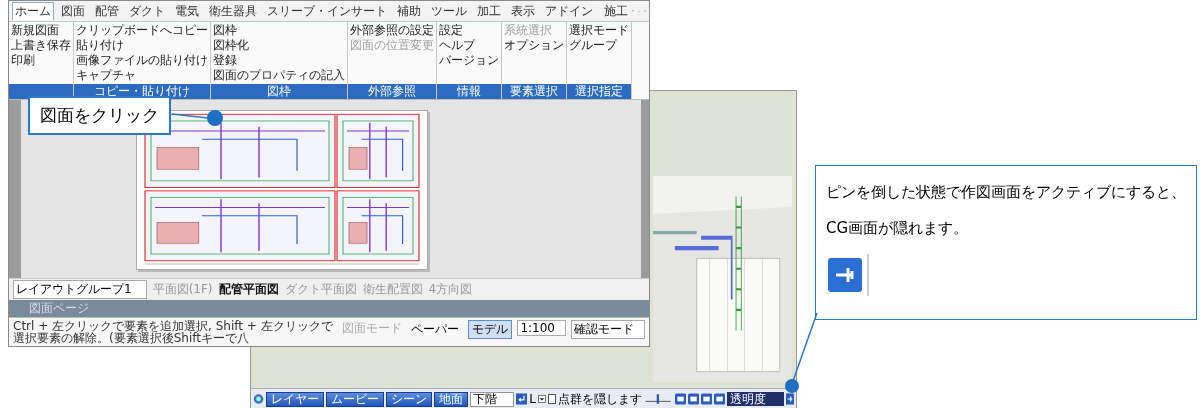  What do you see at coordinates (142, 75) in the screenshot?
I see `ribbon-command: キャプチャ` at bounding box center [142, 75].